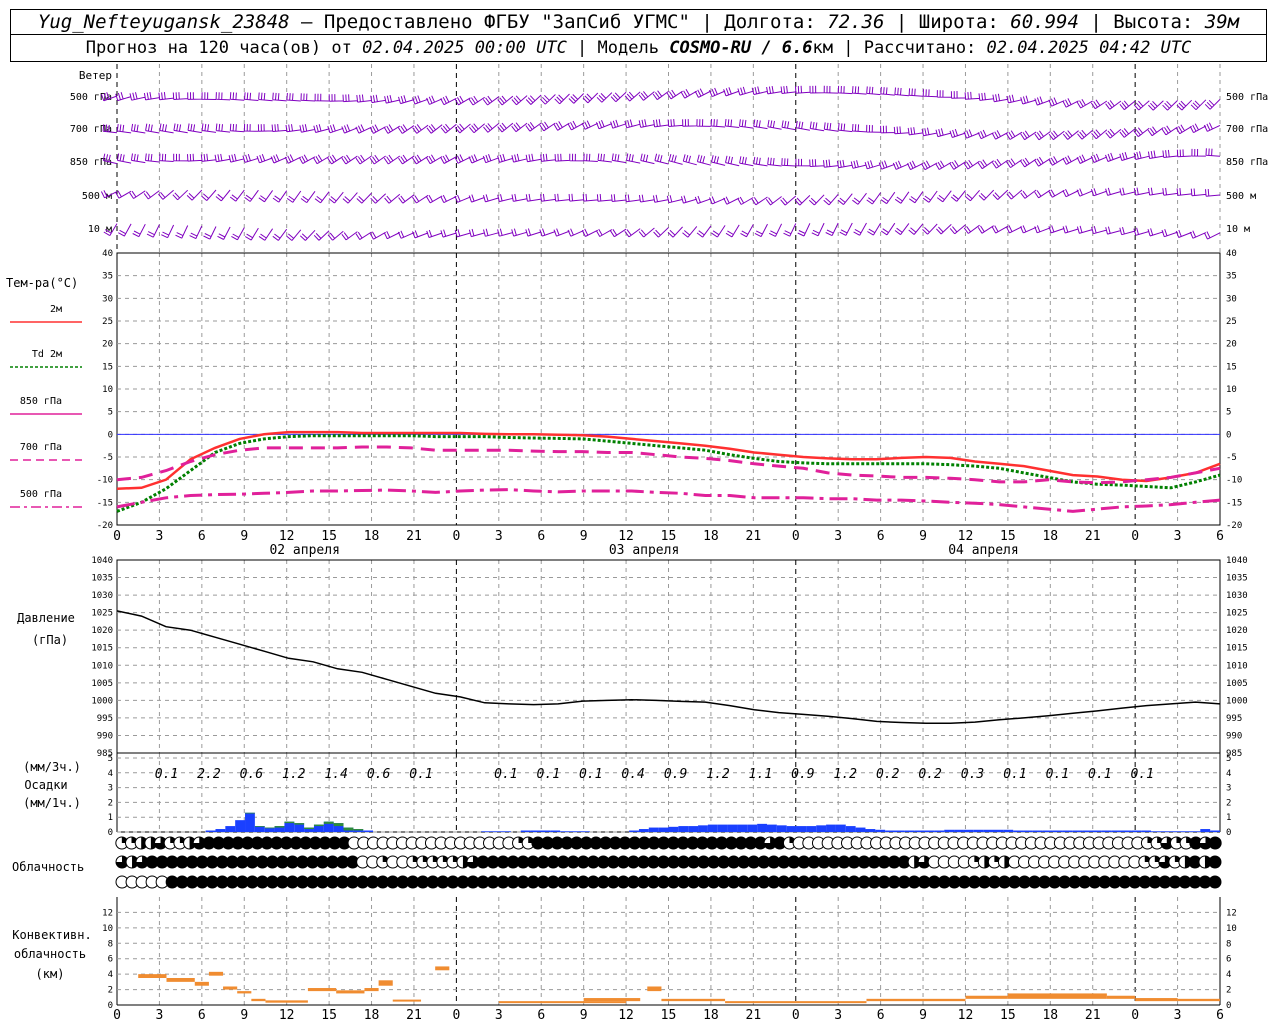 This screenshot has width=1280, height=1024. What do you see at coordinates (1247, 97) in the screenshot?
I see `wind-level-label-right: 500 гПа` at bounding box center [1247, 97].